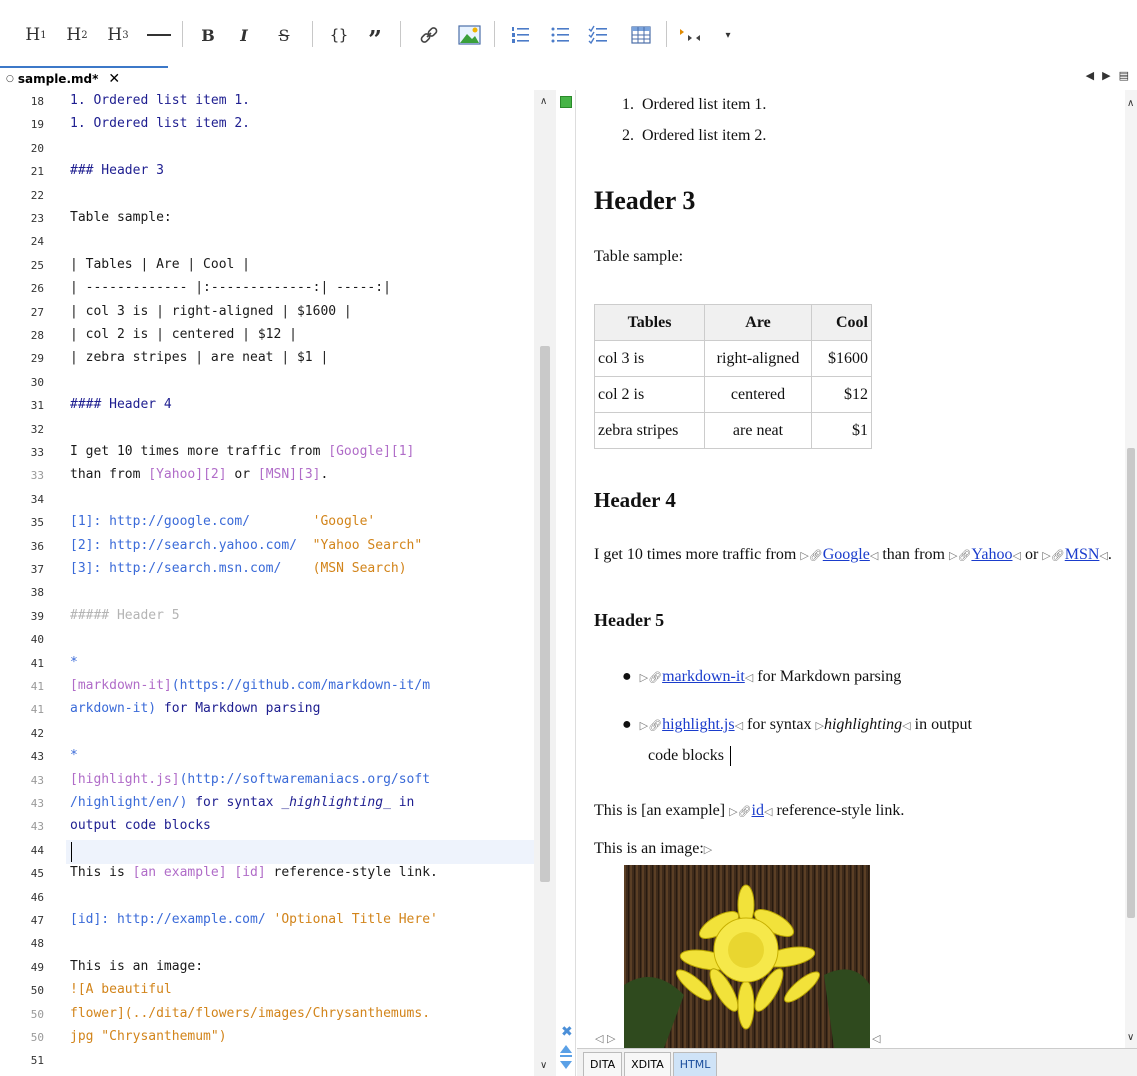 This screenshot has width=1137, height=1076. What do you see at coordinates (991, 554) in the screenshot?
I see `yahoo-link: Yahoo` at bounding box center [991, 554].